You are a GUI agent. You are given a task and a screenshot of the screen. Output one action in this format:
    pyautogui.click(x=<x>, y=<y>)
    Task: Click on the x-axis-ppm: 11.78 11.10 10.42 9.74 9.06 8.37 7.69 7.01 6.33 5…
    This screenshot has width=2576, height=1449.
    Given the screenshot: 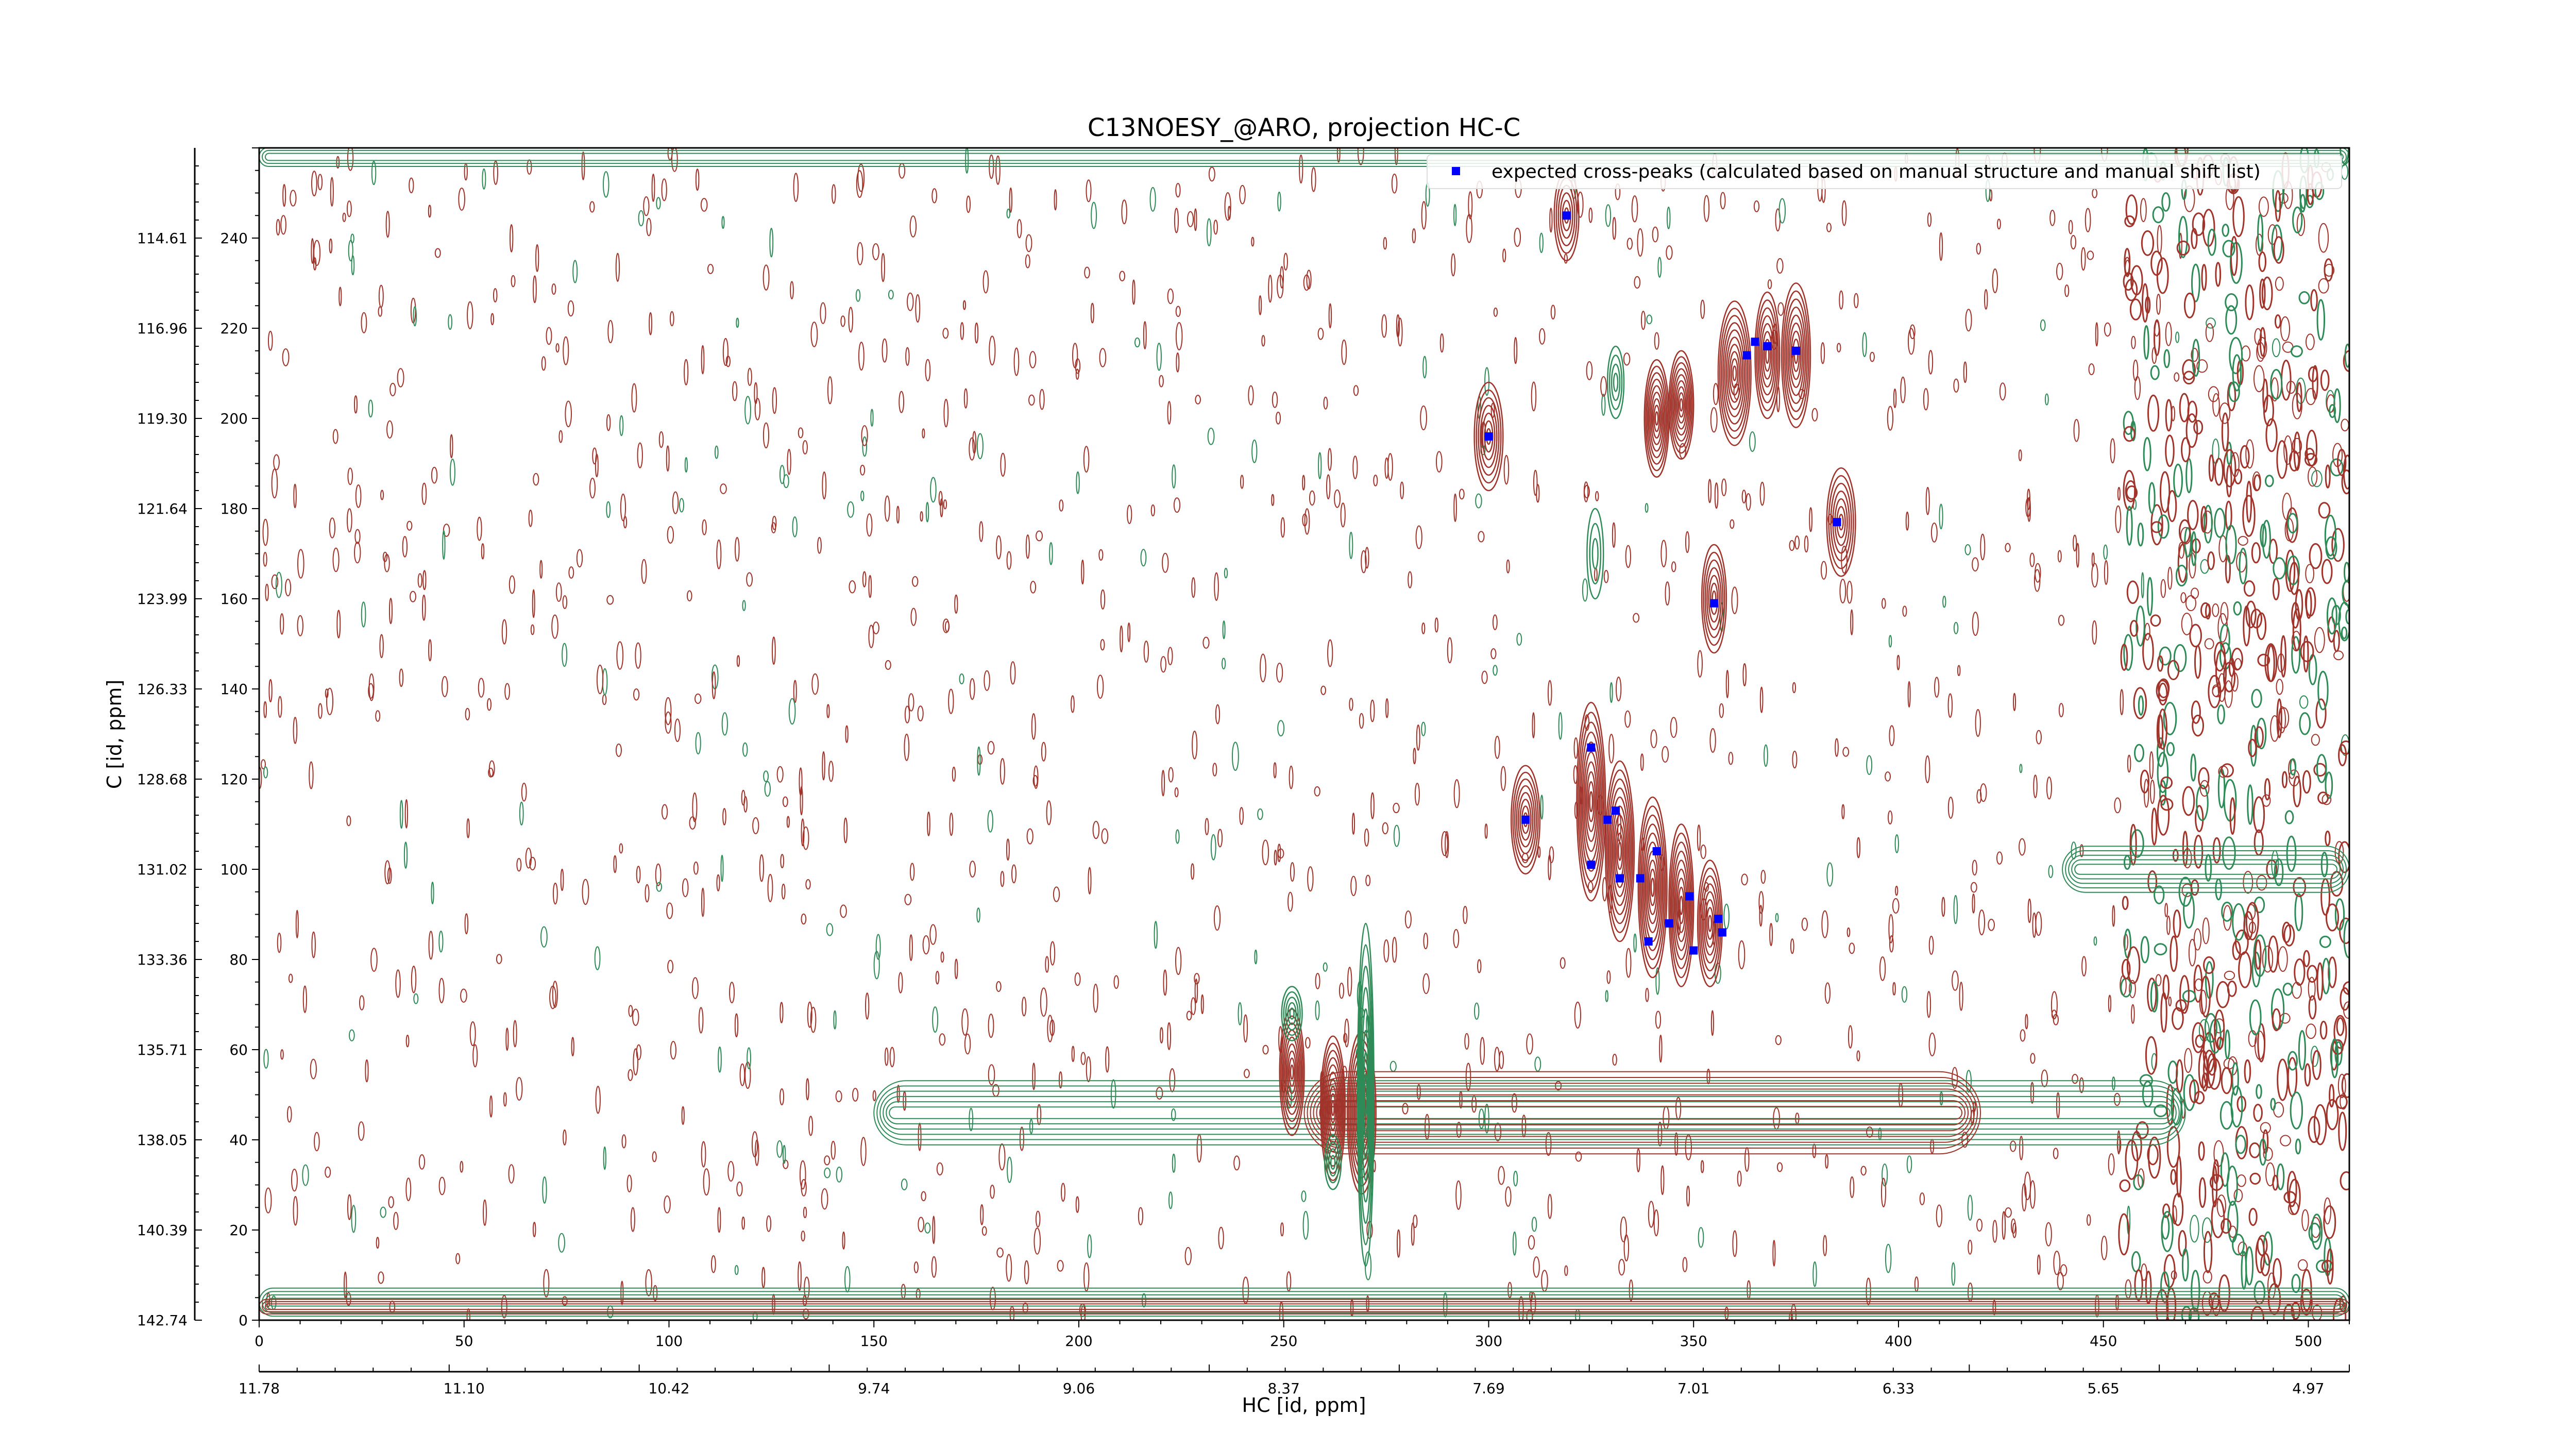 What is the action you would take?
    pyautogui.click(x=1294, y=1380)
    